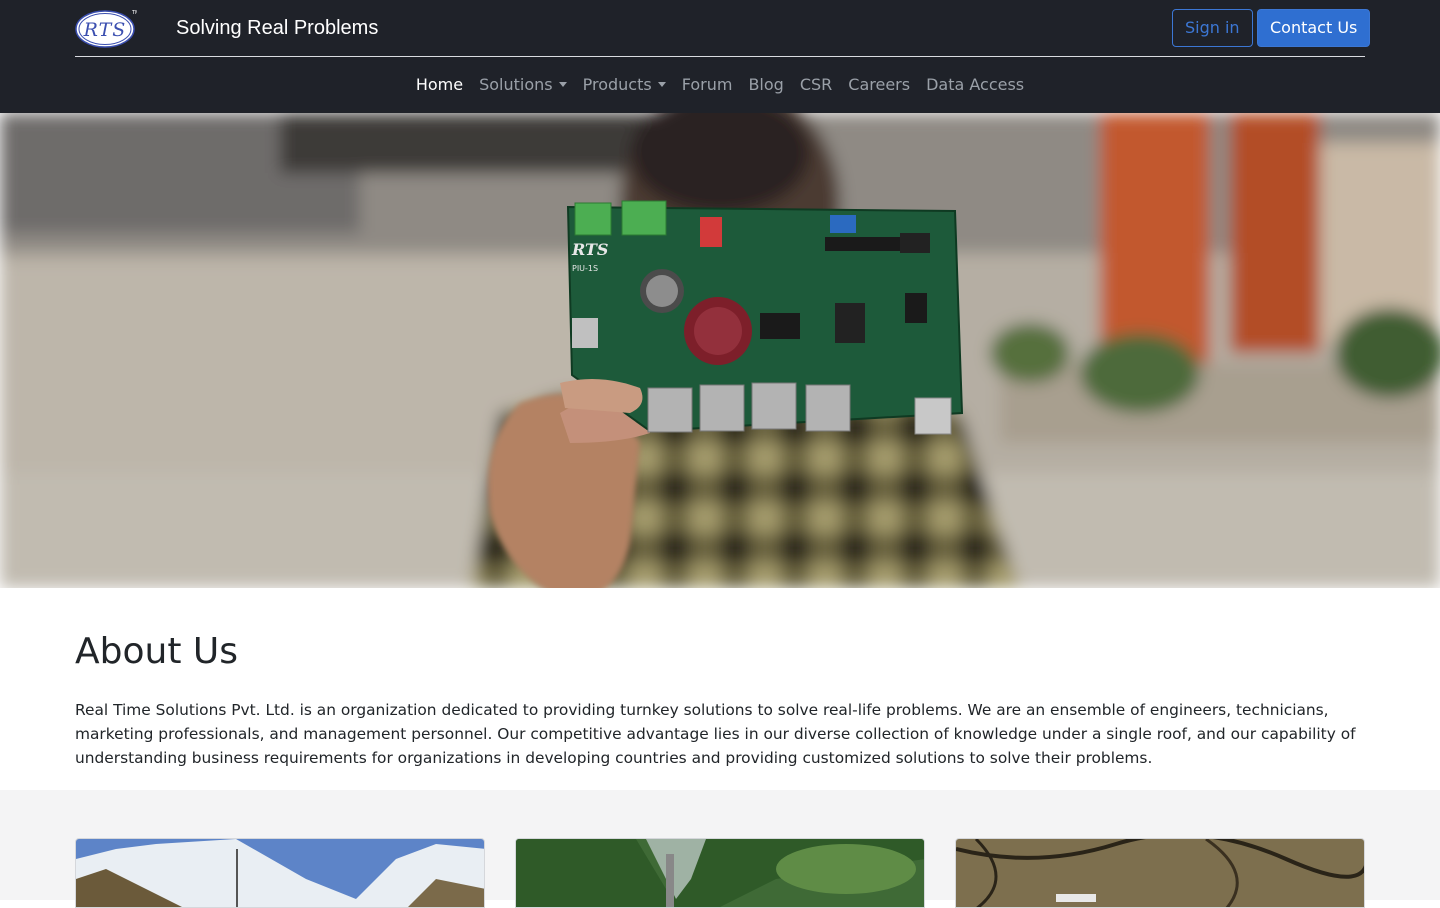  I want to click on contact-us-button: Contact Us, so click(1314, 28).